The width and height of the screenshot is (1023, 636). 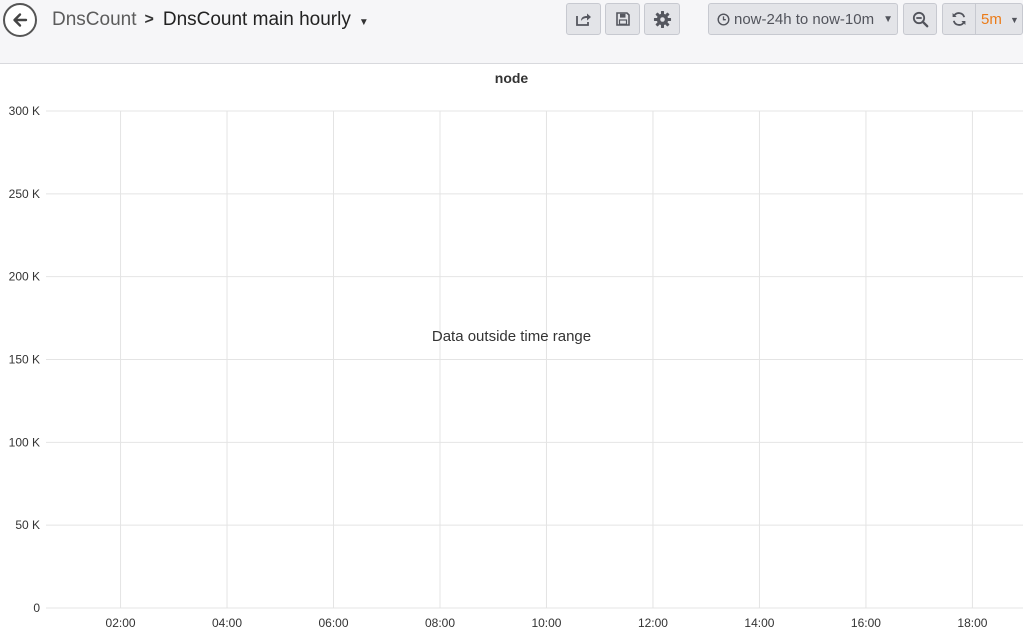 I want to click on x-tick-label: 16:00, so click(x=866, y=623).